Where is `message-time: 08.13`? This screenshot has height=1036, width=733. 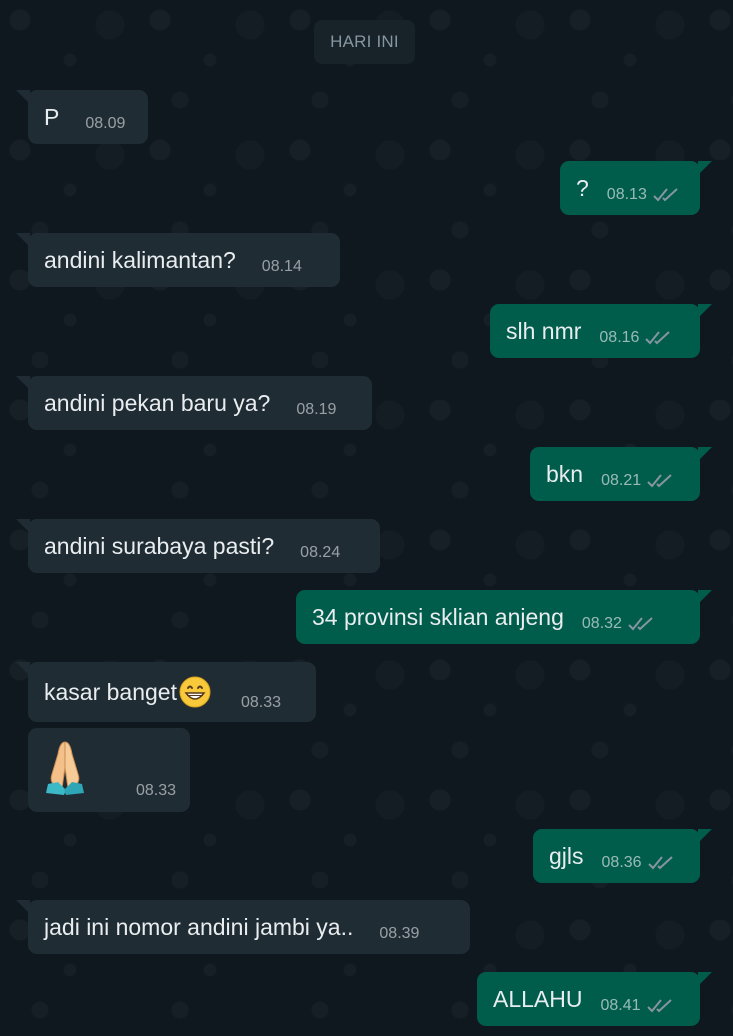
message-time: 08.13 is located at coordinates (626, 194).